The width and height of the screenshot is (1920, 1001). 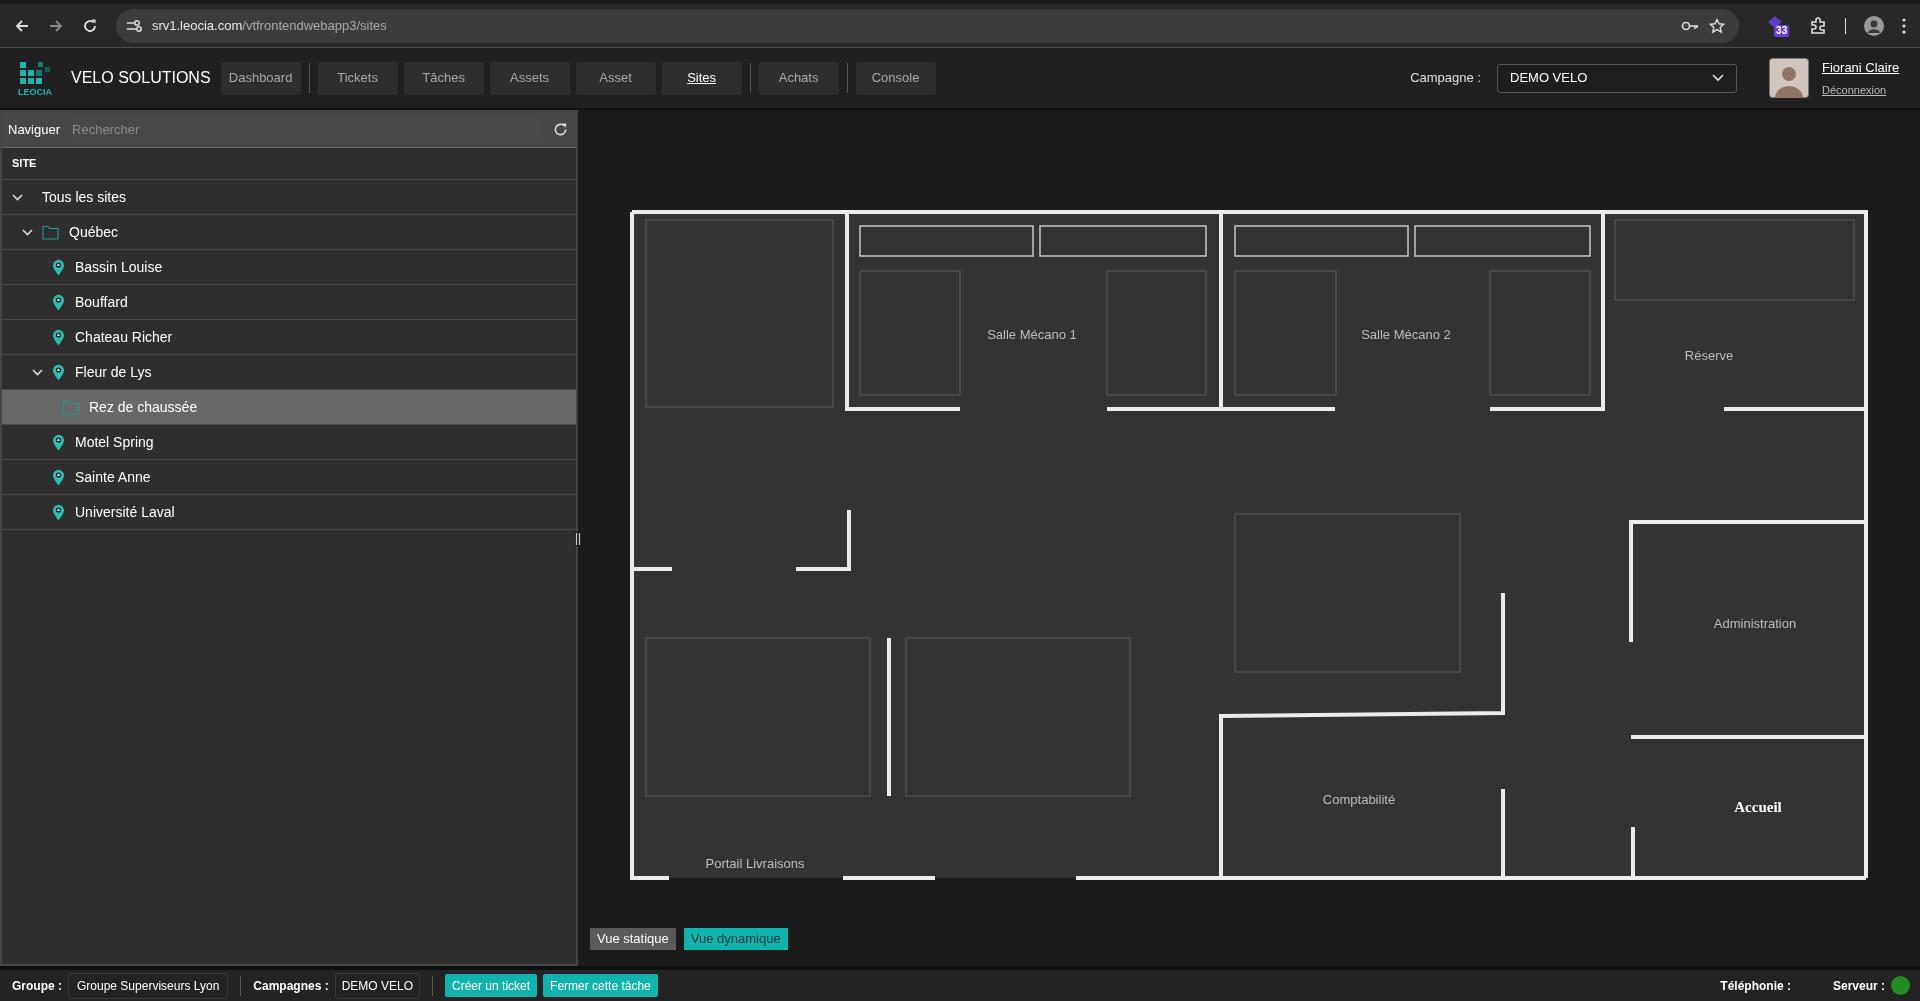 I want to click on column-header: SITE, so click(x=24, y=164).